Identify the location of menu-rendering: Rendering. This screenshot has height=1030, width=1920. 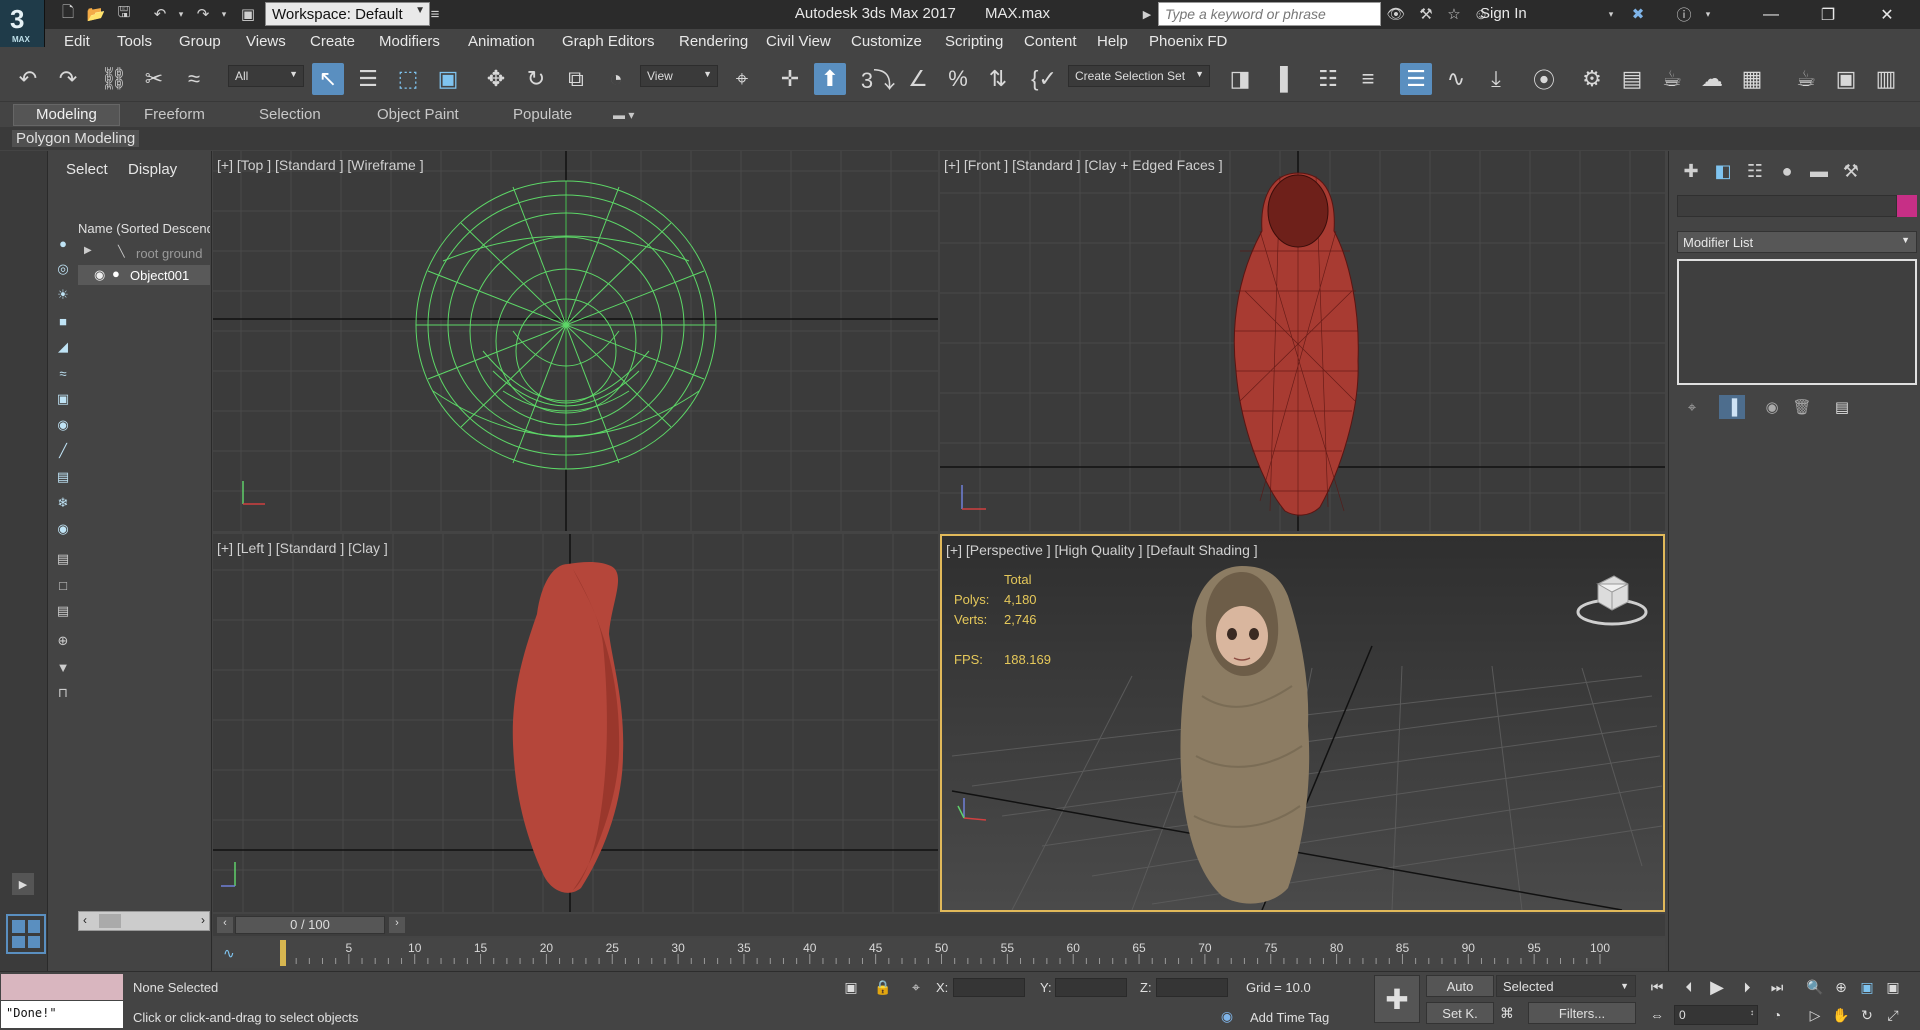
(713, 41).